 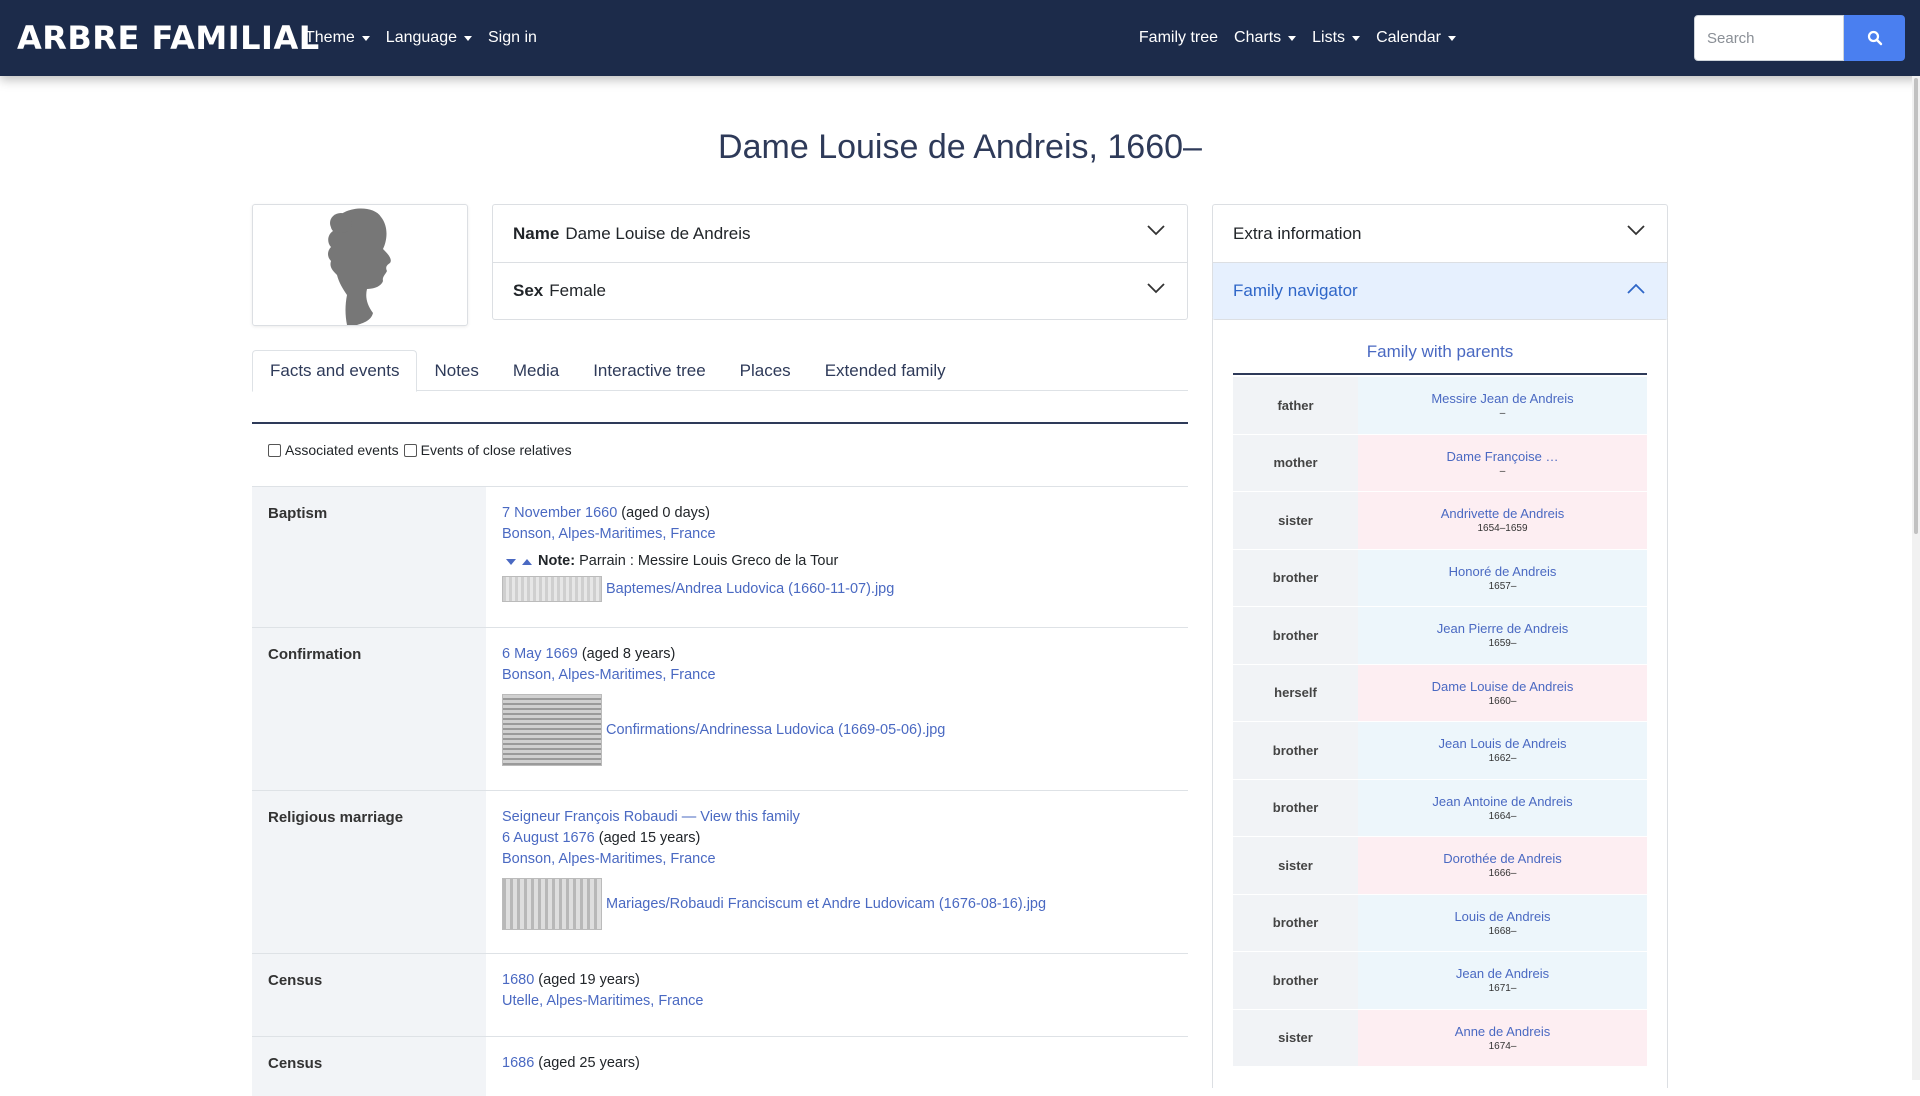 I want to click on family-member-cell: Messire Jean de Andreis –, so click(x=1502, y=405).